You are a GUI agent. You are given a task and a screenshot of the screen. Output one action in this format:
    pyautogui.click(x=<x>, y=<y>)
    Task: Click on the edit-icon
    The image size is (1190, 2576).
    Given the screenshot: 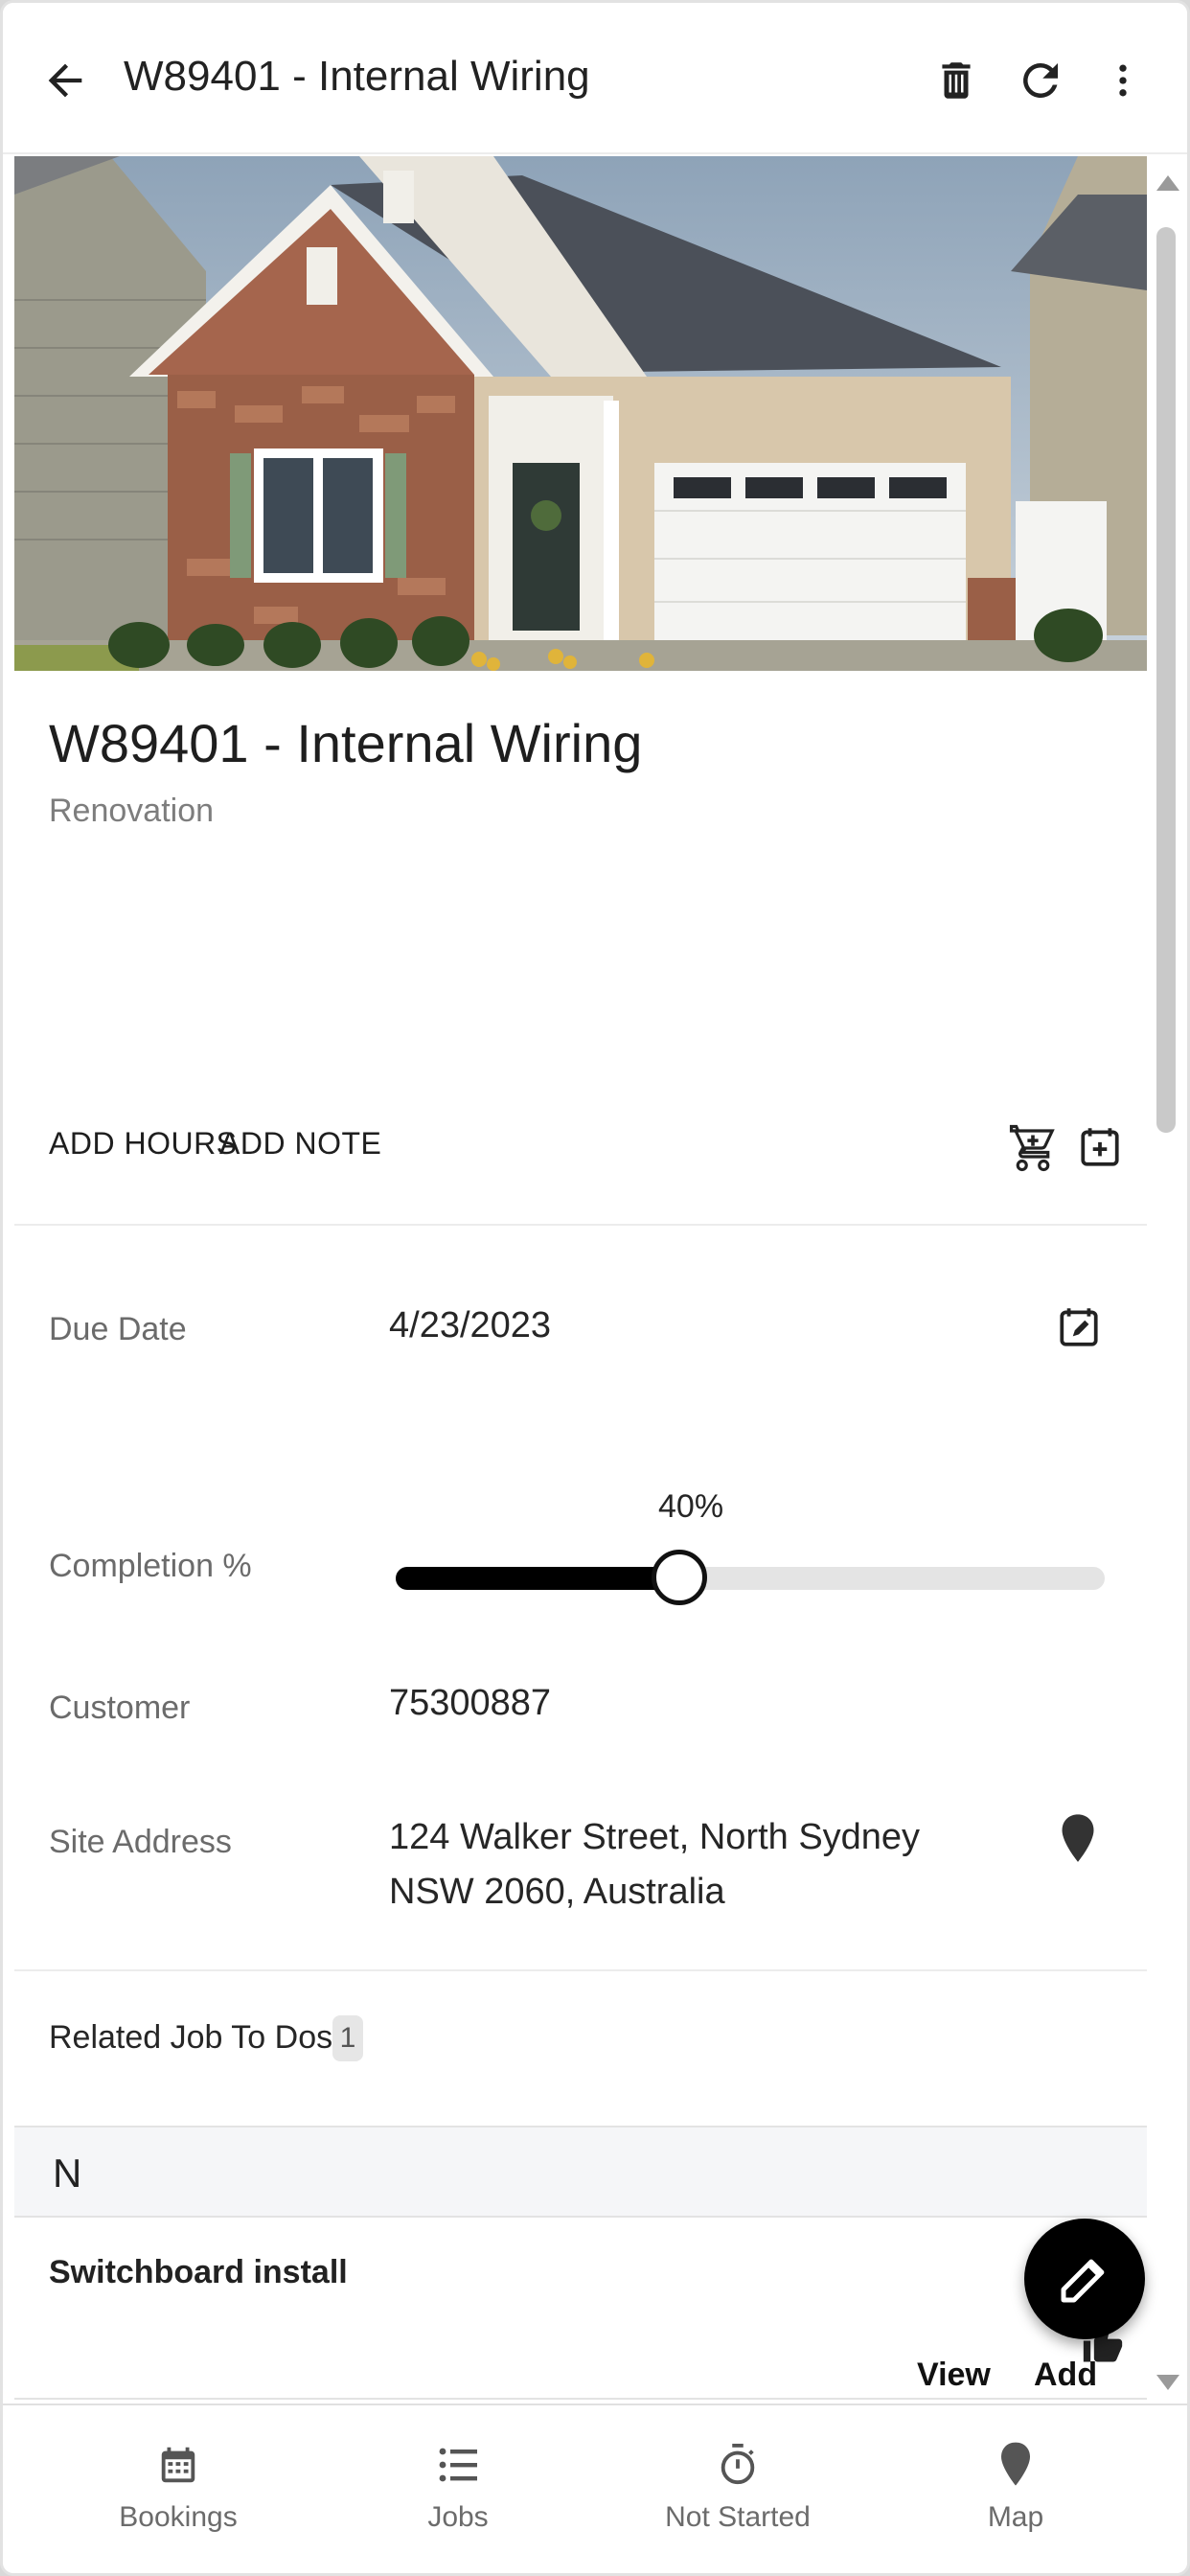 What is the action you would take?
    pyautogui.click(x=1083, y=2280)
    